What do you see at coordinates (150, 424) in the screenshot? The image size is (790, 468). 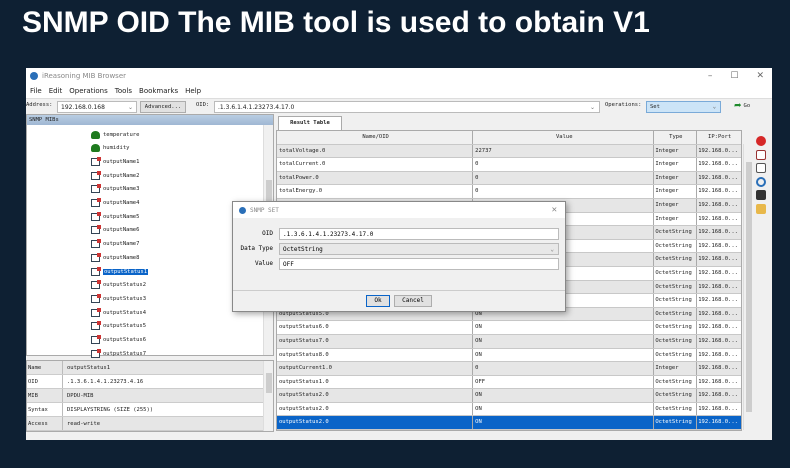 I see `property-row: Access read-write` at bounding box center [150, 424].